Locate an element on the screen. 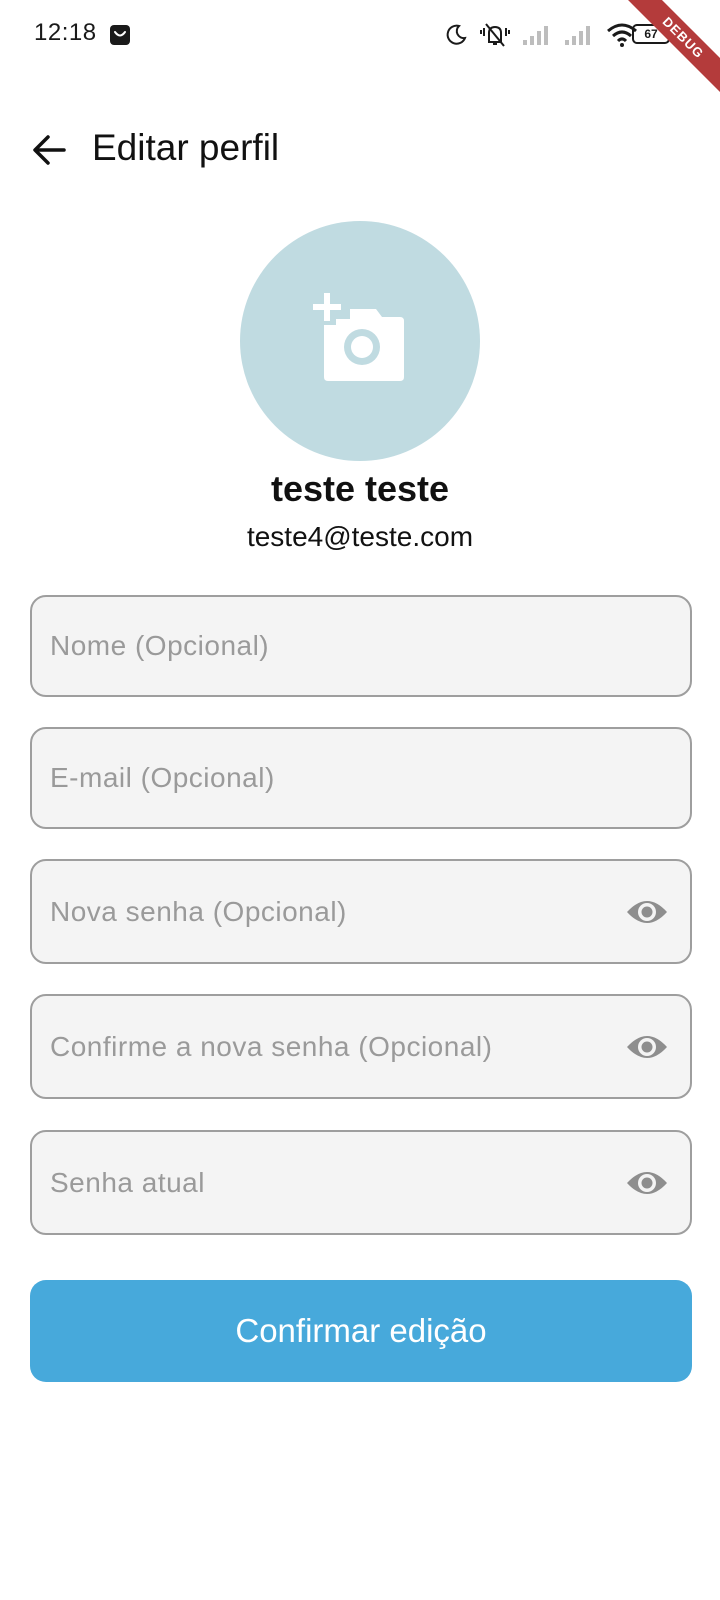 This screenshot has width=720, height=1600. back-arrow-icon is located at coordinates (50, 150).